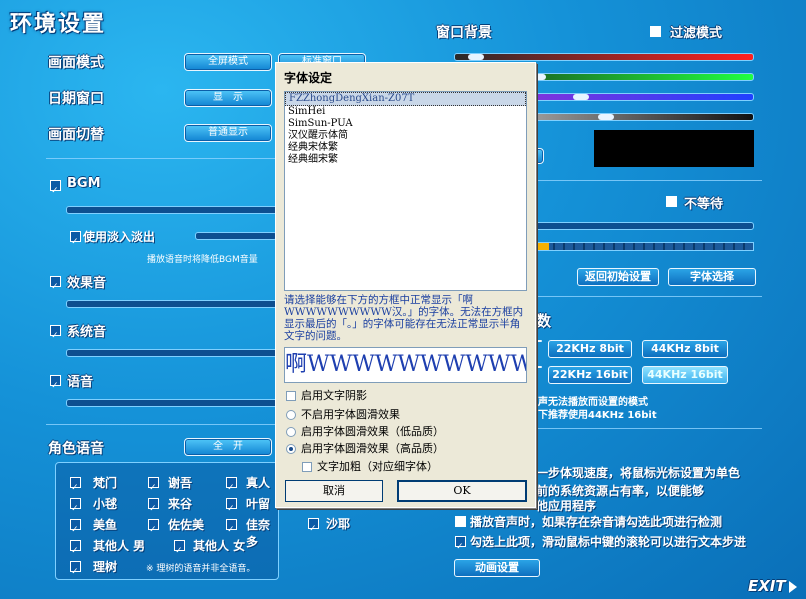 This screenshot has width=806, height=599. I want to click on bg-red-slider, so click(604, 57).